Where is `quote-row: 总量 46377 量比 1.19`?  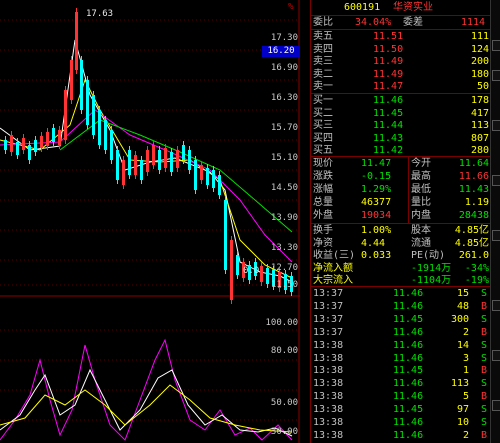 quote-row: 总量 46377 量比 1.19 is located at coordinates (401, 202).